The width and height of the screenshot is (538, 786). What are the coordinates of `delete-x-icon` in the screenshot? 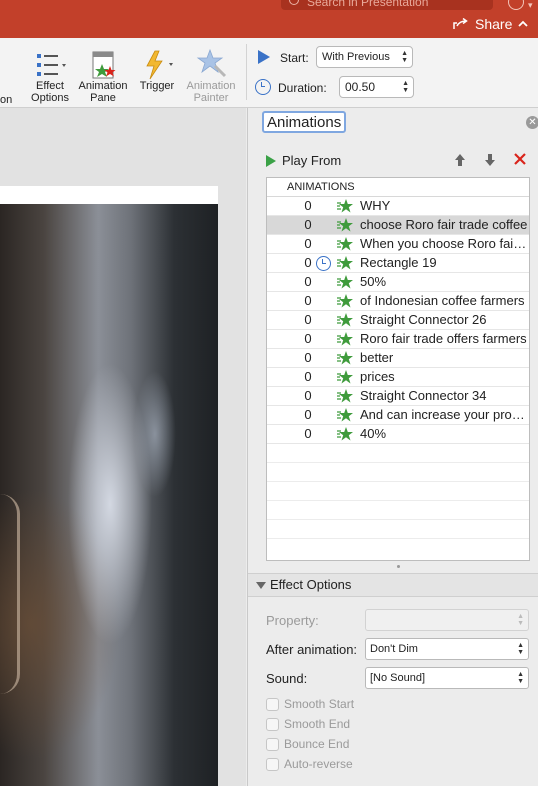 It's located at (520, 159).